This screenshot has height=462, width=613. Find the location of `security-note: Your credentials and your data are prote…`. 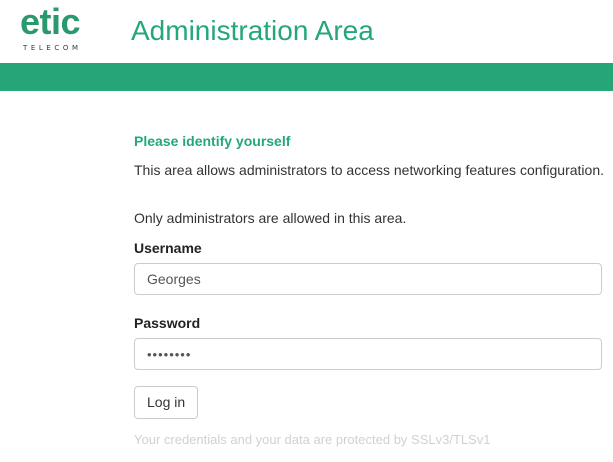

security-note: Your credentials and your data are prote… is located at coordinates (312, 439).